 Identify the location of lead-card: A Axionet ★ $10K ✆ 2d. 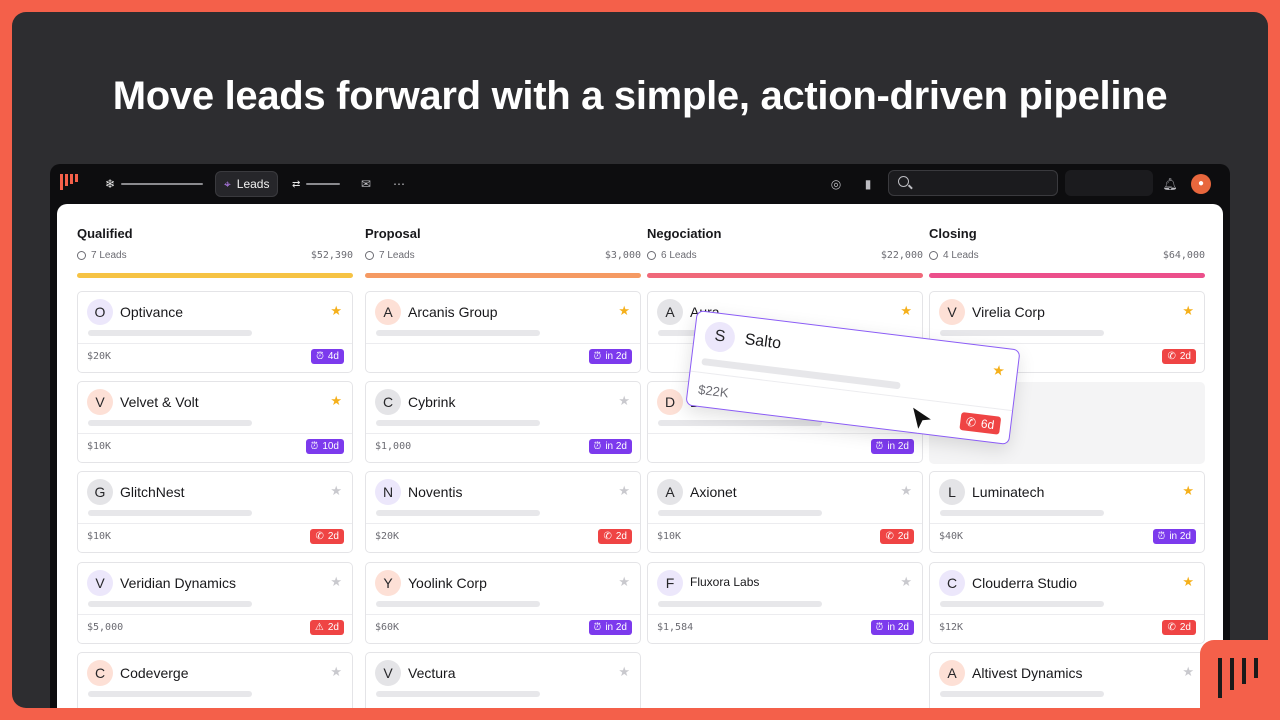
(785, 512).